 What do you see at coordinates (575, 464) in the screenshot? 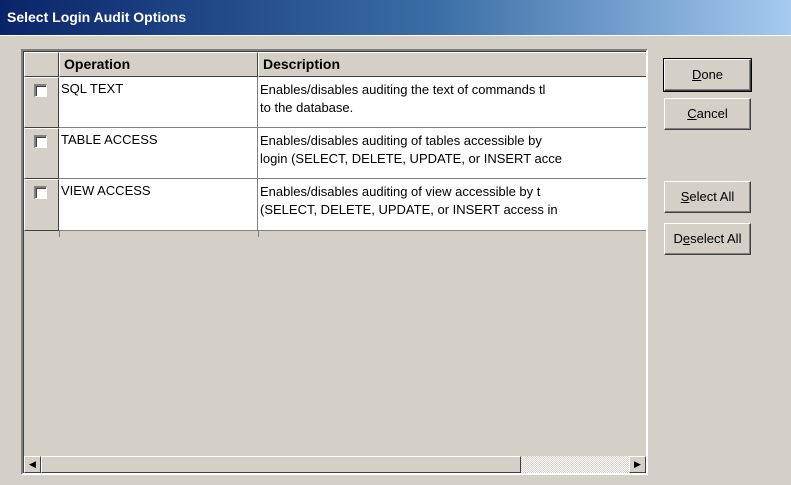
I see `scroll-track` at bounding box center [575, 464].